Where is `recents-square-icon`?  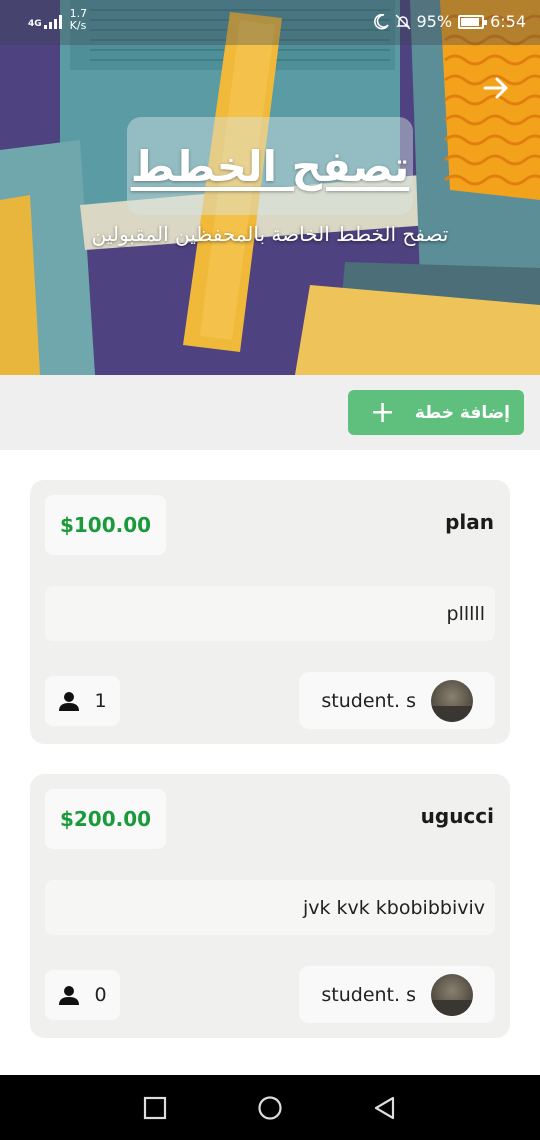 recents-square-icon is located at coordinates (155, 1108).